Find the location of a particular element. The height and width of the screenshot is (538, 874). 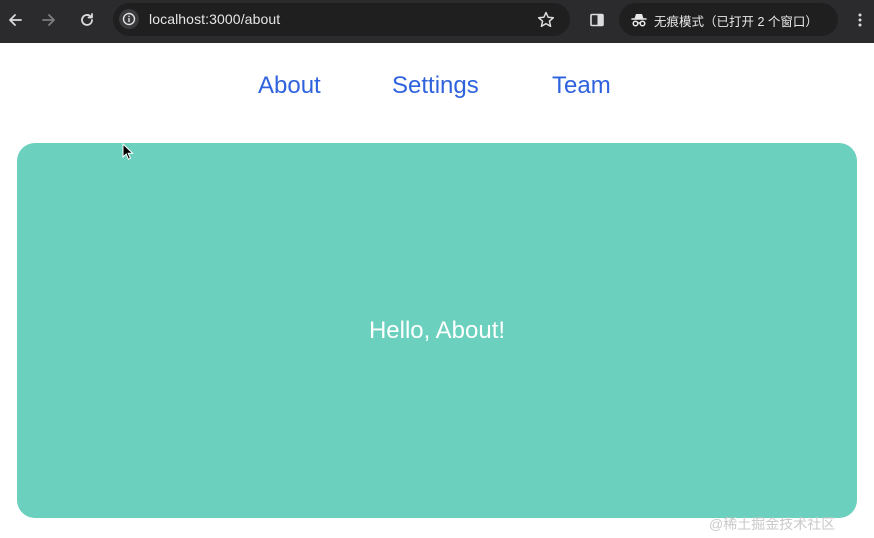

card-message: Hello, About! is located at coordinates (437, 330).